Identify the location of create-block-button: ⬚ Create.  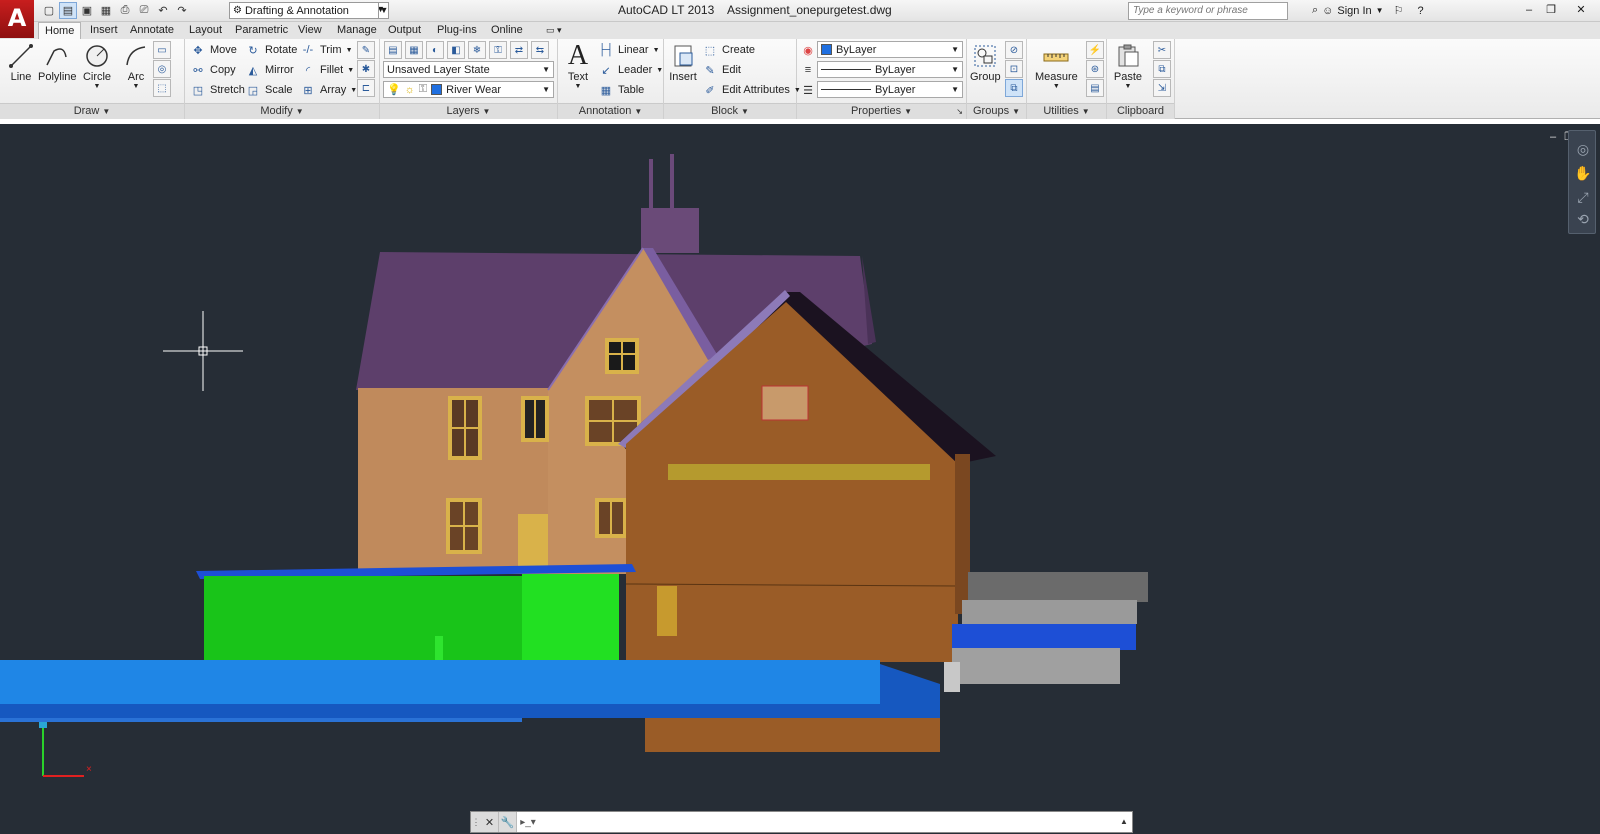
(728, 50).